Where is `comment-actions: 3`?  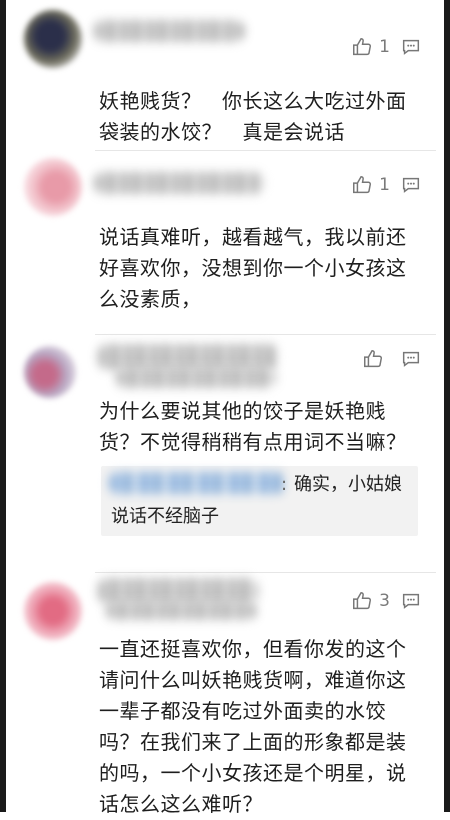 comment-actions: 3 is located at coordinates (386, 601).